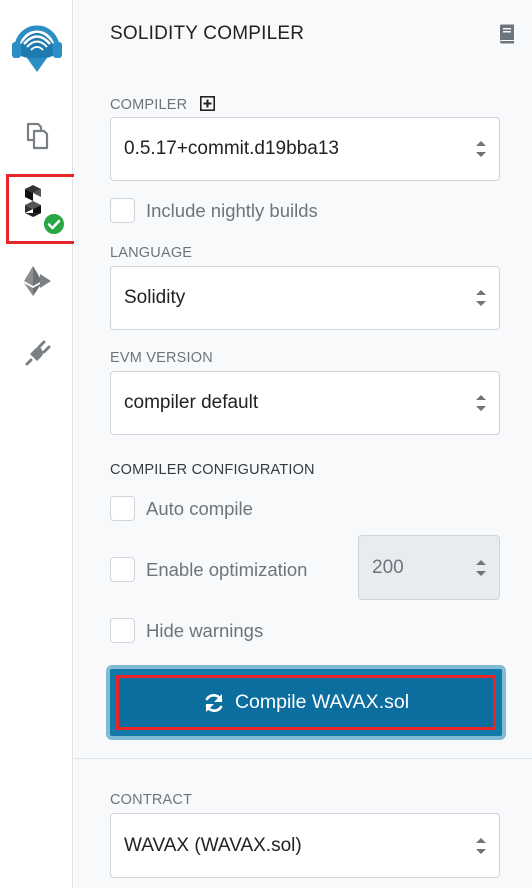 The height and width of the screenshot is (888, 532). What do you see at coordinates (149, 105) in the screenshot?
I see `compiler-label-text: COMPILER` at bounding box center [149, 105].